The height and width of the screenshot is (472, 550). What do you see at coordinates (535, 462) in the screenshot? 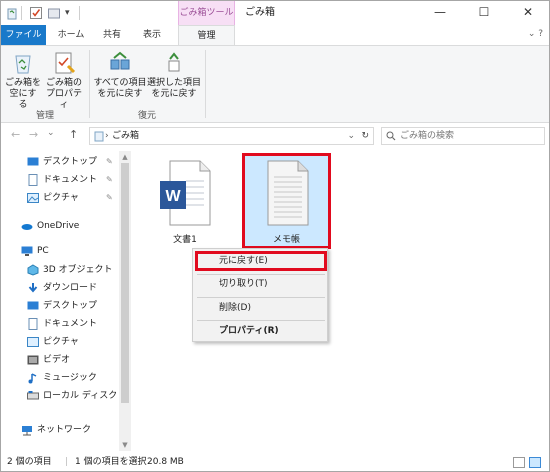
I see `large-icons-view-icon` at bounding box center [535, 462].